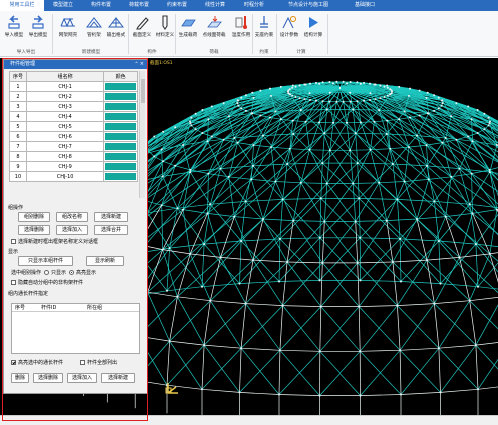 This screenshot has width=498, height=425. What do you see at coordinates (171, 388) in the screenshot?
I see `axis-triad-icon` at bounding box center [171, 388].